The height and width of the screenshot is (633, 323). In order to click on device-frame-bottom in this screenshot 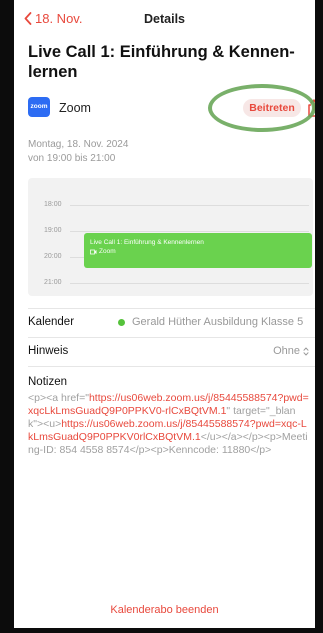, I will do `click(161, 630)`.